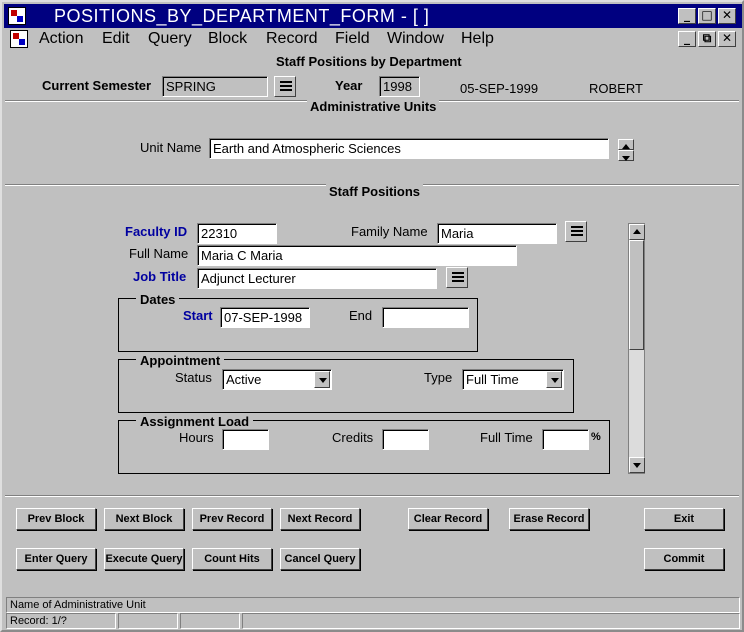 The width and height of the screenshot is (744, 632). Describe the element at coordinates (61, 39) in the screenshot. I see `menu-action: Action` at that location.